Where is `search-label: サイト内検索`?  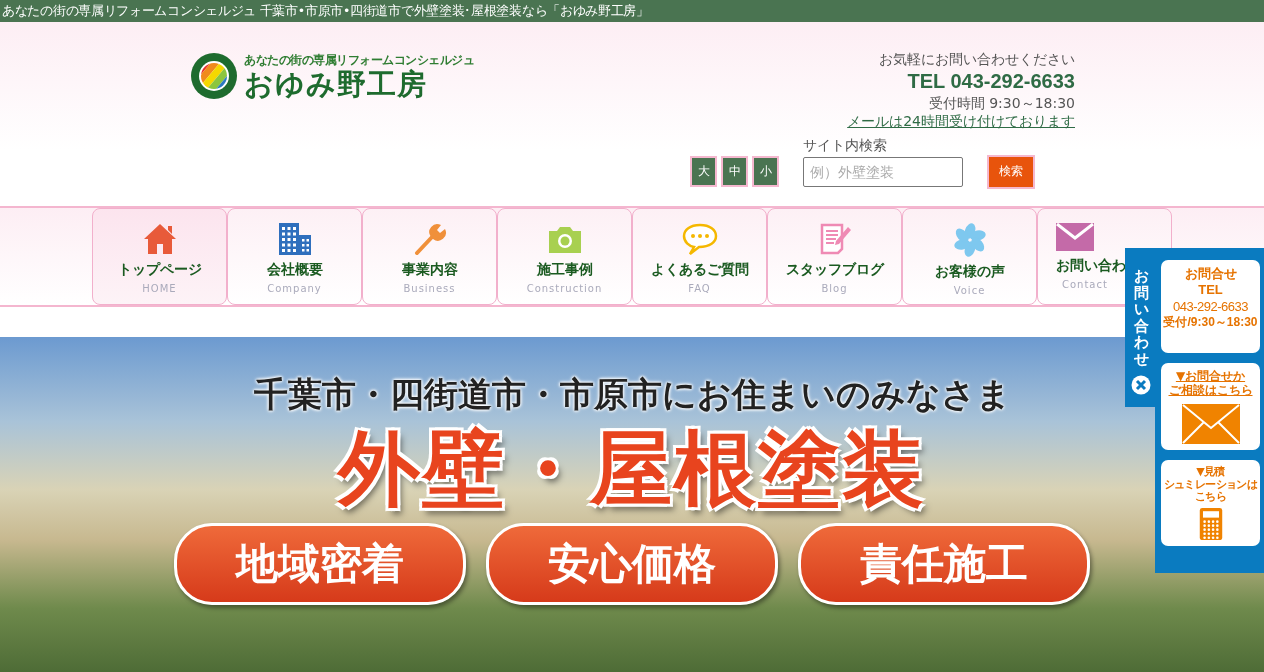 search-label: サイト内検索 is located at coordinates (845, 145).